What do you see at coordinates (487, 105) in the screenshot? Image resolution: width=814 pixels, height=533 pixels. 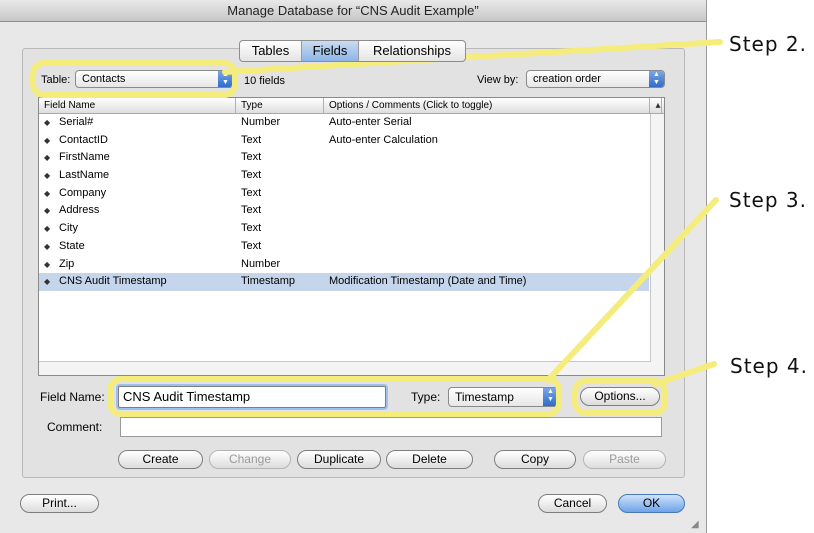 I see `column-header-options: Options / Comments (Click to toggle)` at bounding box center [487, 105].